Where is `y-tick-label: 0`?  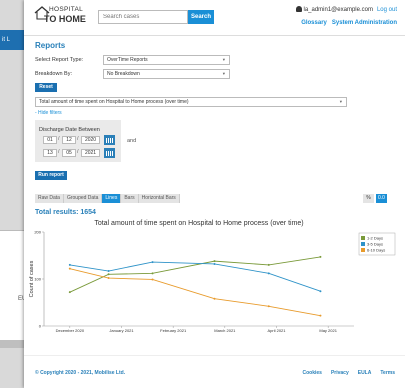
y-tick-label: 0 is located at coordinates (40, 326).